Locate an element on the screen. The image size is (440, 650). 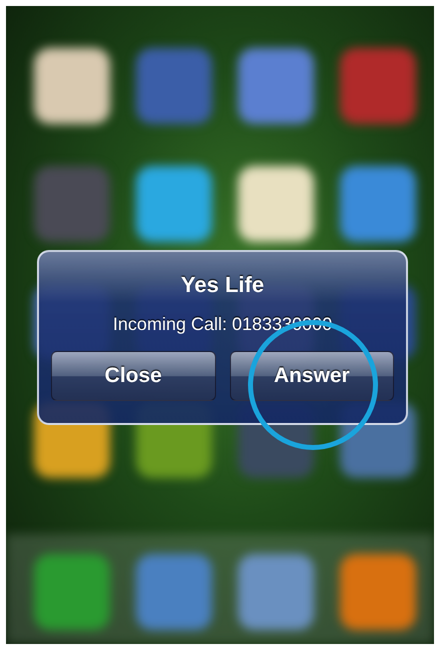
answer-button: Answer is located at coordinates (312, 376).